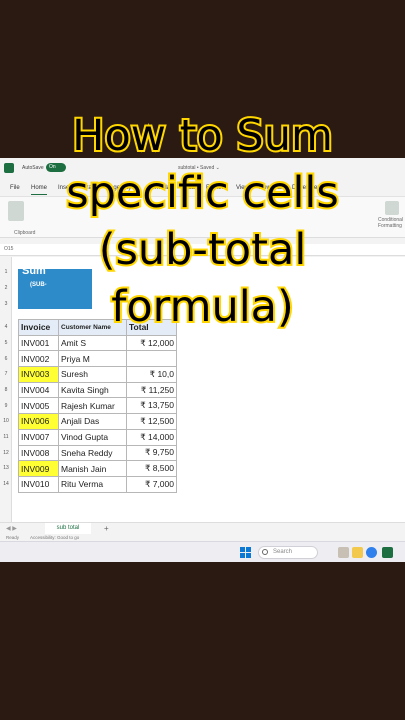 This screenshot has width=405, height=720. Describe the element at coordinates (38, 453) in the screenshot. I see `invoice-cell: INV008` at that location.